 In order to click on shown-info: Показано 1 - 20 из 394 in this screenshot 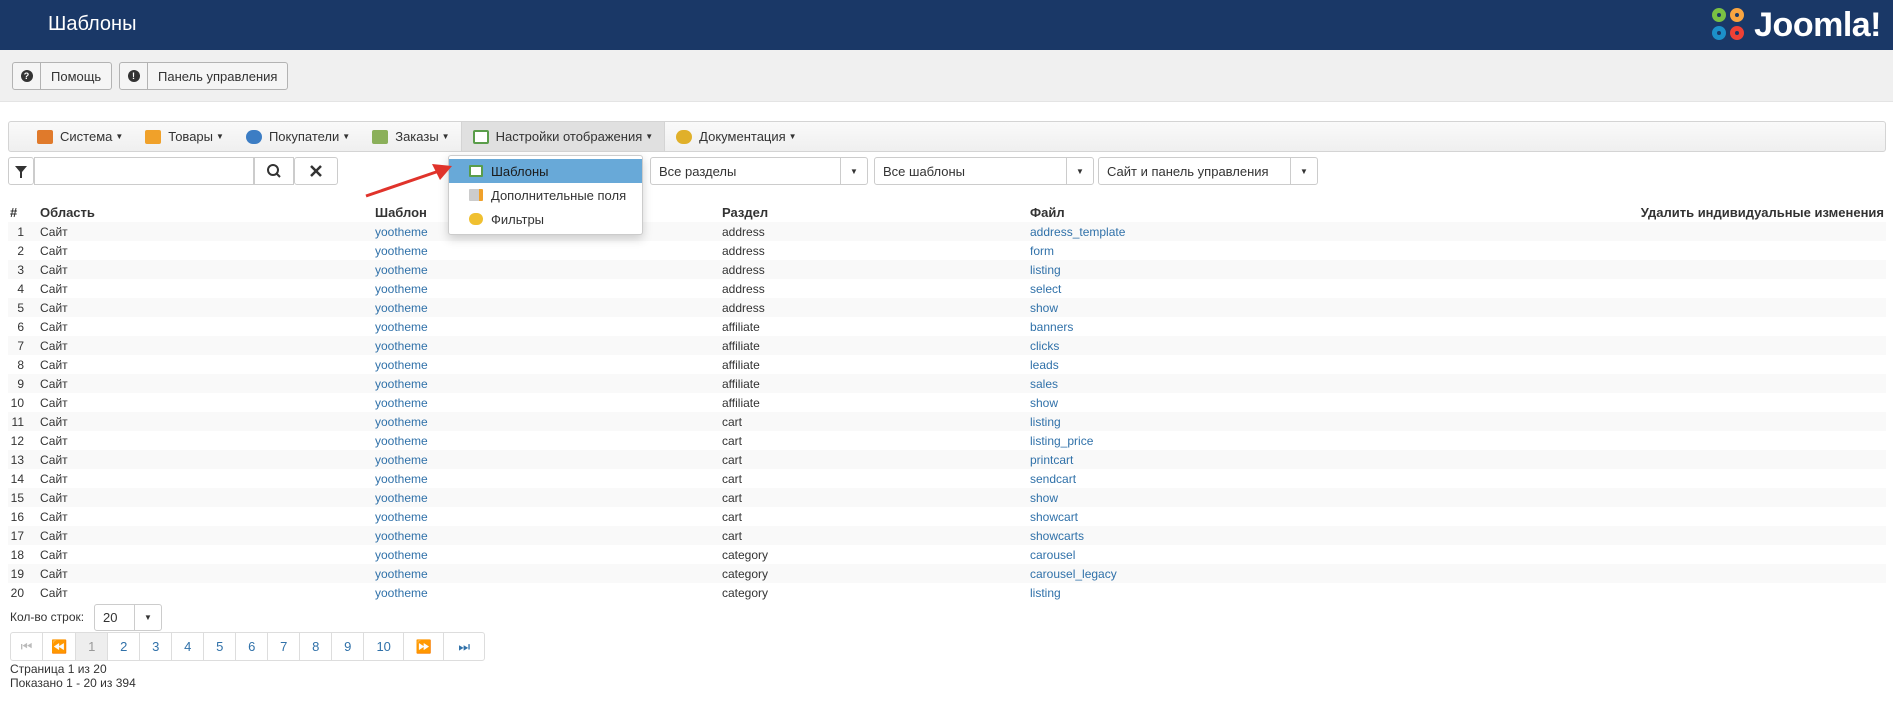, I will do `click(73, 683)`.